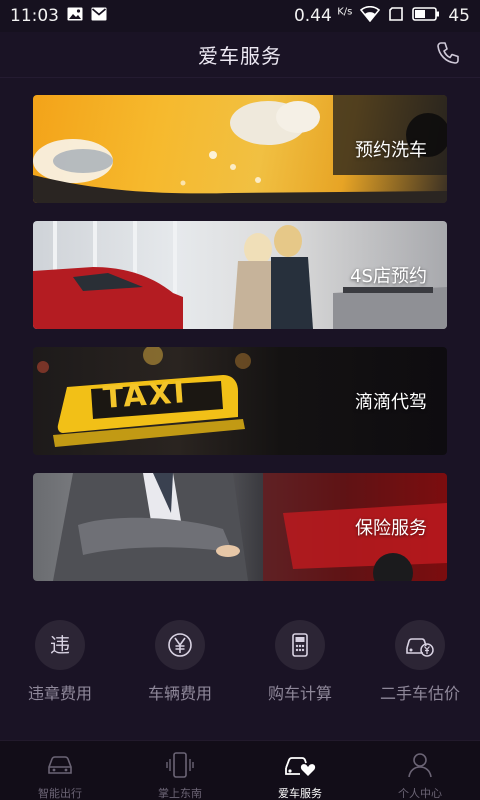 The height and width of the screenshot is (800, 480). I want to click on nav-personal-center: 个人中心, so click(420, 774).